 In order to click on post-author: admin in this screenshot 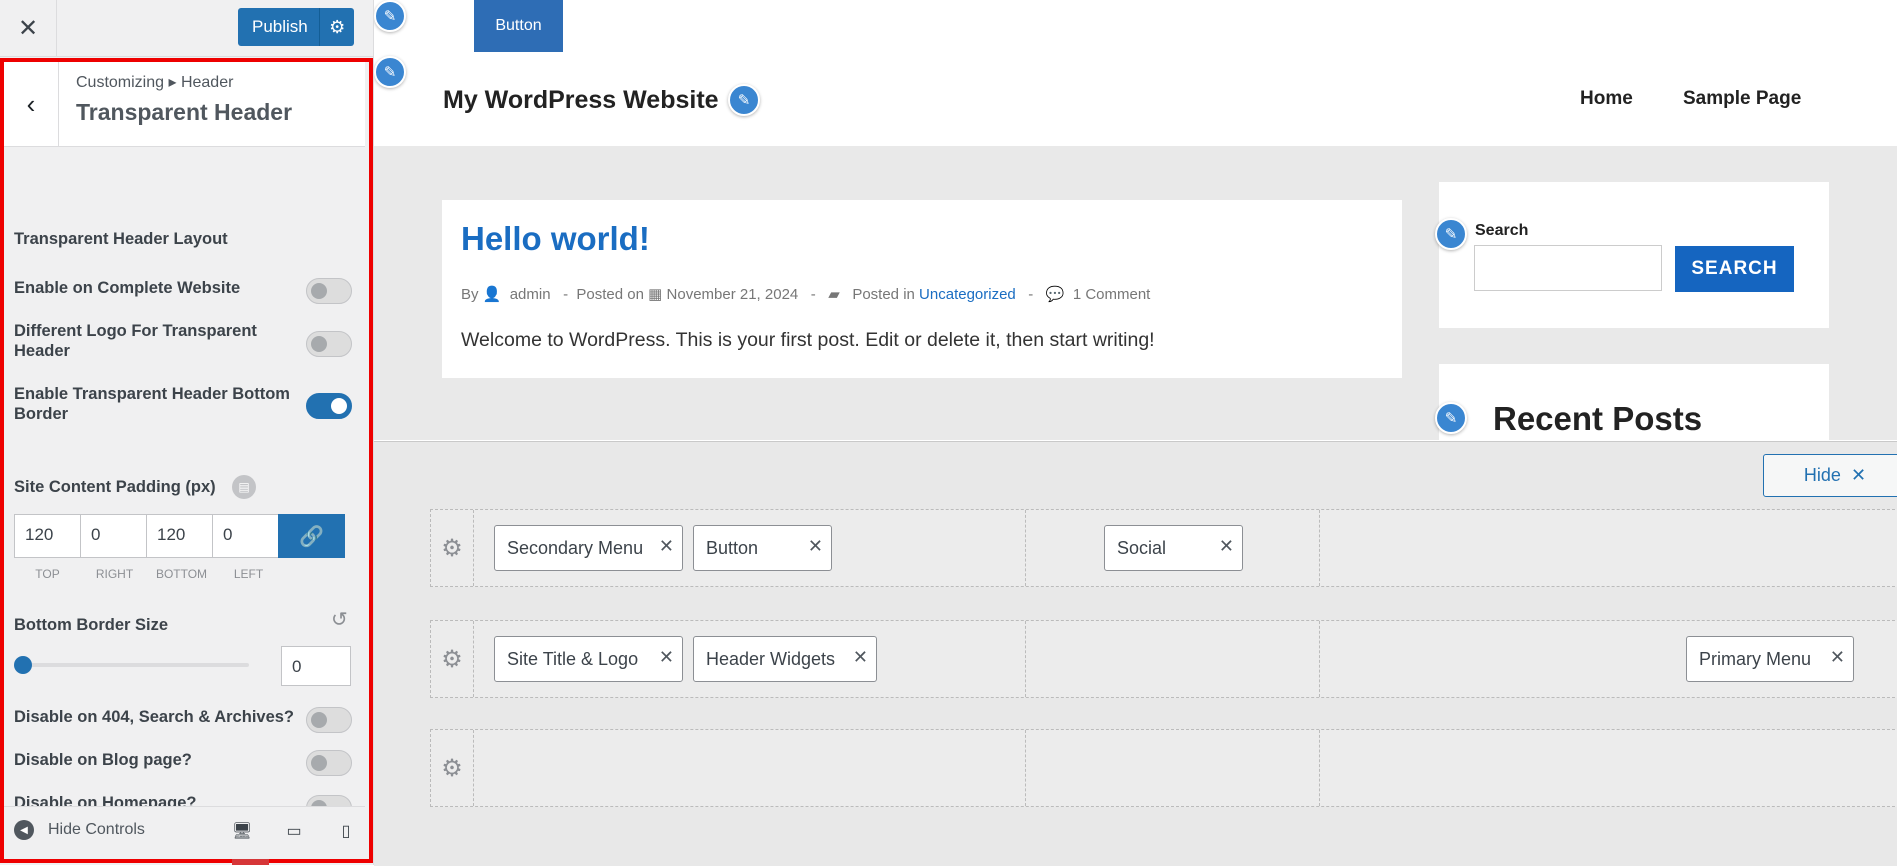, I will do `click(530, 294)`.